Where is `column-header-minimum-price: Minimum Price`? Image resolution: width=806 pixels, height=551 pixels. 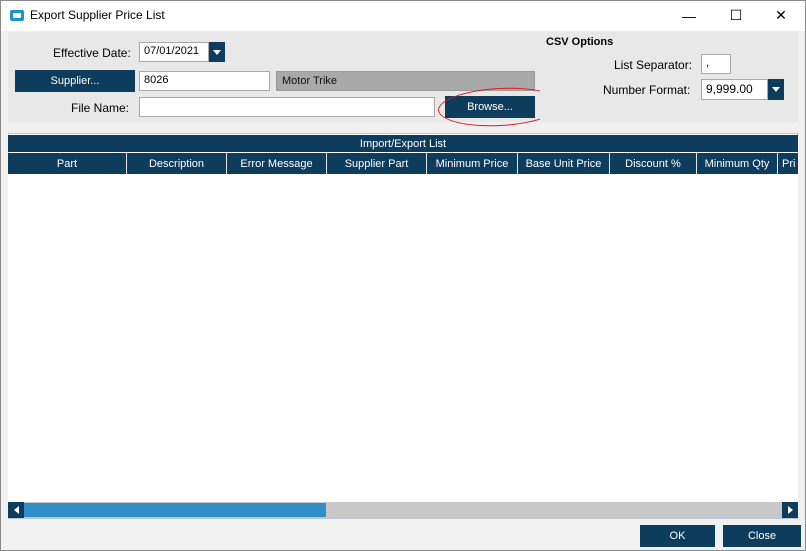 column-header-minimum-price: Minimum Price is located at coordinates (472, 163).